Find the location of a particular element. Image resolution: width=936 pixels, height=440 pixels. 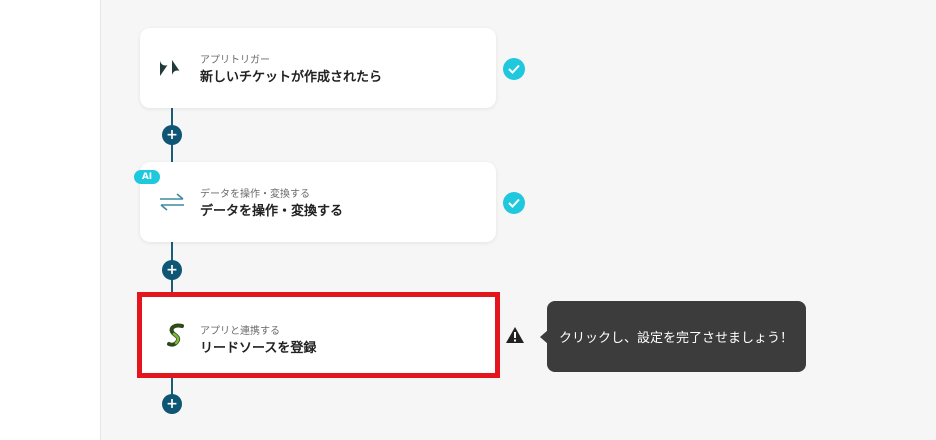

left-sidebar is located at coordinates (50, 220).